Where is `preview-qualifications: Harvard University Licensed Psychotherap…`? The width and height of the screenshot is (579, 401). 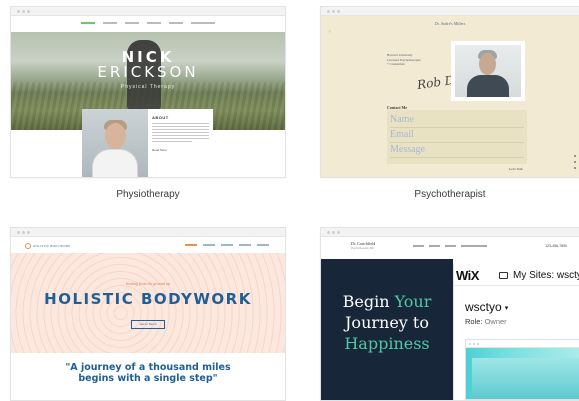 preview-qualifications: Harvard University Licensed Psychotherap… is located at coordinates (404, 59).